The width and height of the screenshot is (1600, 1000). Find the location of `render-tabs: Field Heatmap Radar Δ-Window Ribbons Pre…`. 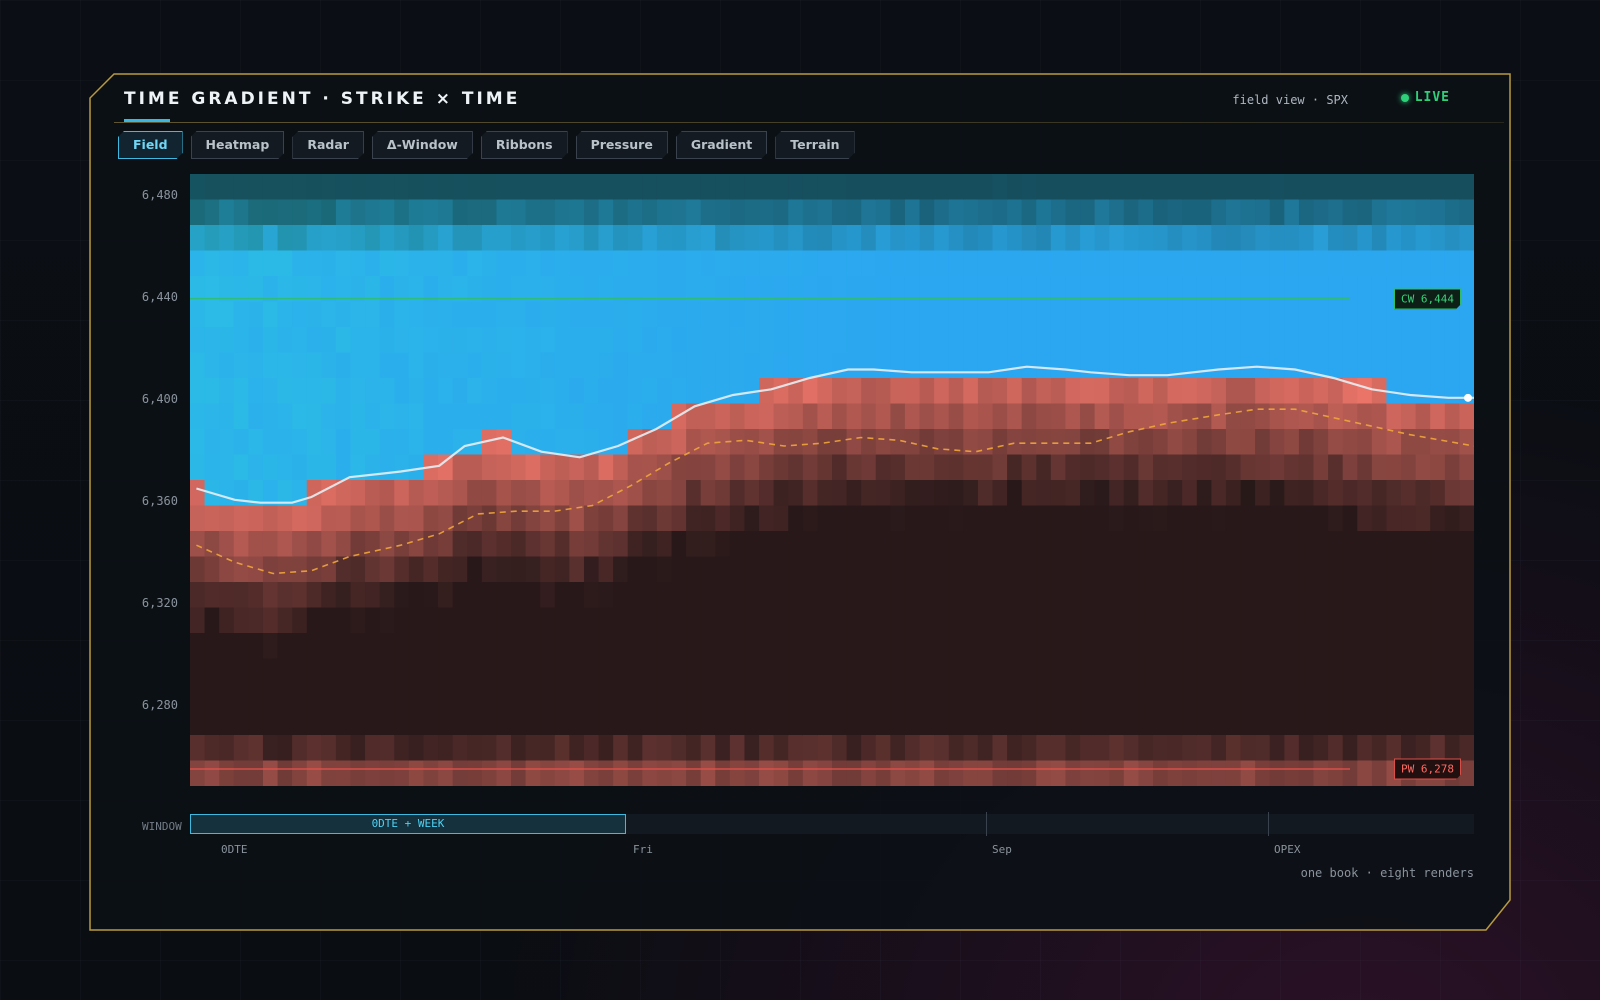

render-tabs: Field Heatmap Radar Δ-Window Ribbons Pre… is located at coordinates (486, 145).